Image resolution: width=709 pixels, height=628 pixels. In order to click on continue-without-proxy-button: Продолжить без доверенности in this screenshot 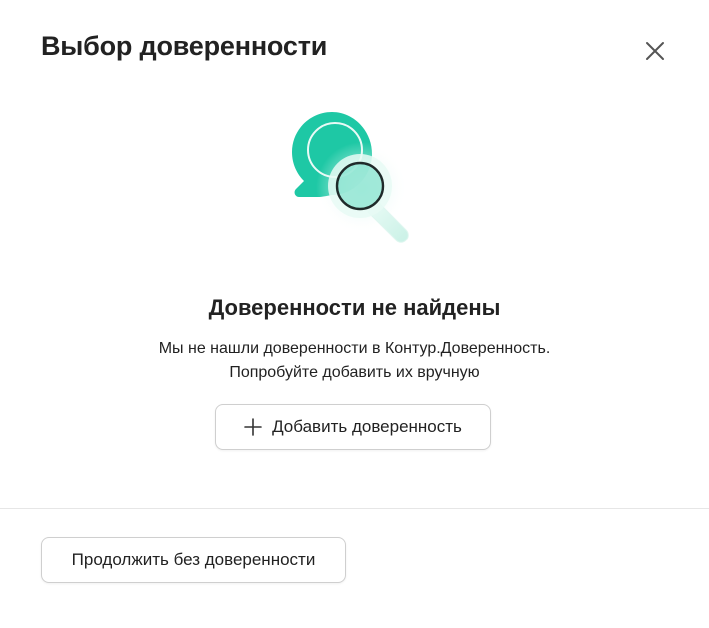, I will do `click(193, 560)`.